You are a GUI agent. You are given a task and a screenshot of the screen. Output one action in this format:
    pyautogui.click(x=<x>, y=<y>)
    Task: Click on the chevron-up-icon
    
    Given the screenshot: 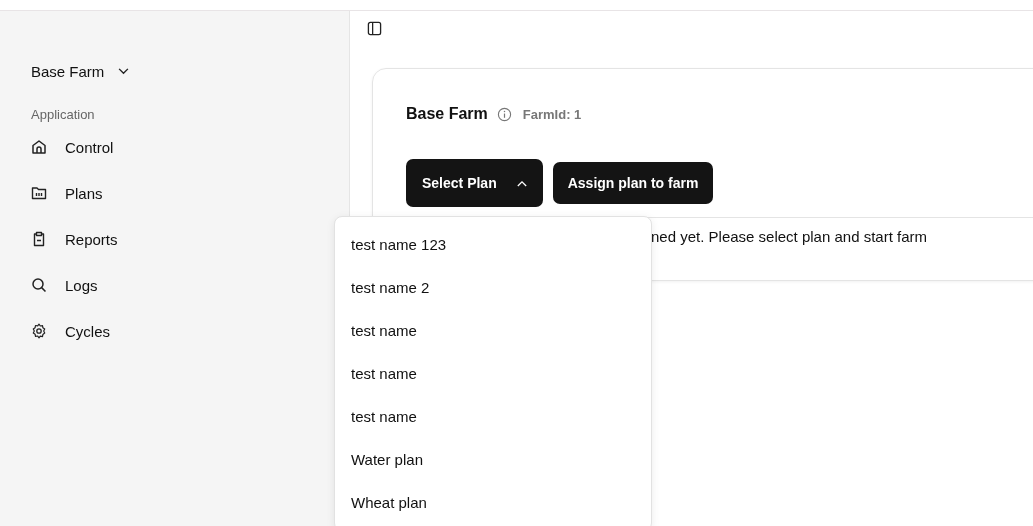 What is the action you would take?
    pyautogui.click(x=521, y=183)
    